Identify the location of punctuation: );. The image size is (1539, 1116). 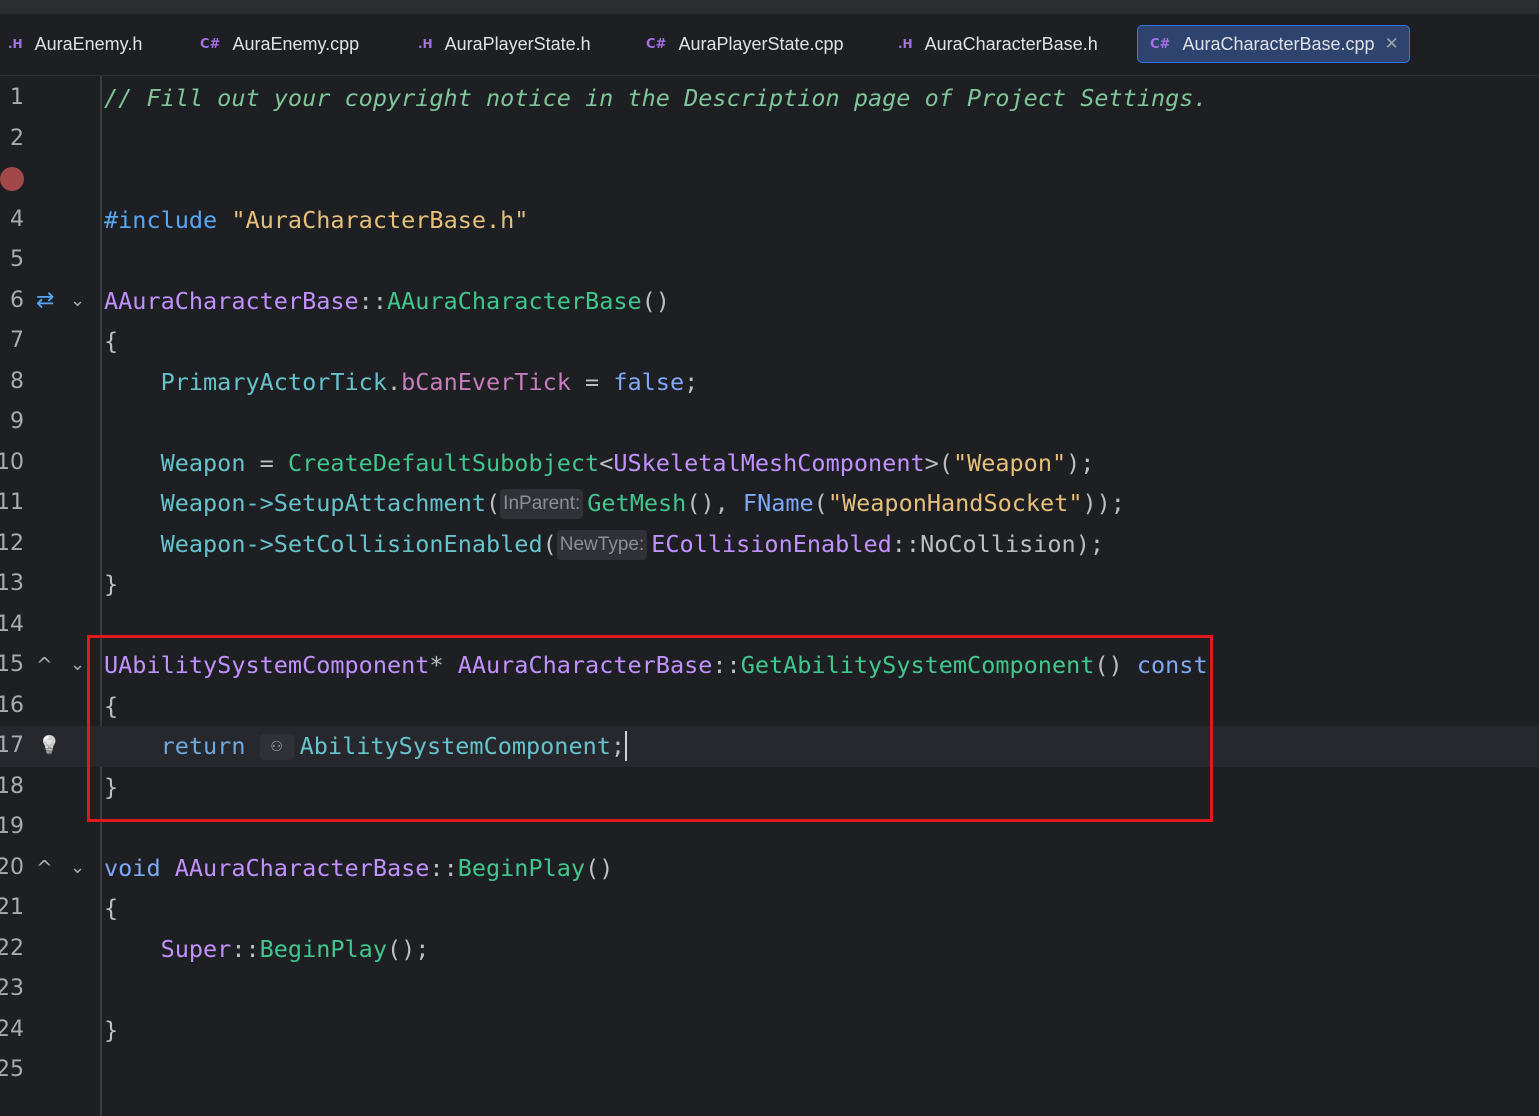
(1080, 462).